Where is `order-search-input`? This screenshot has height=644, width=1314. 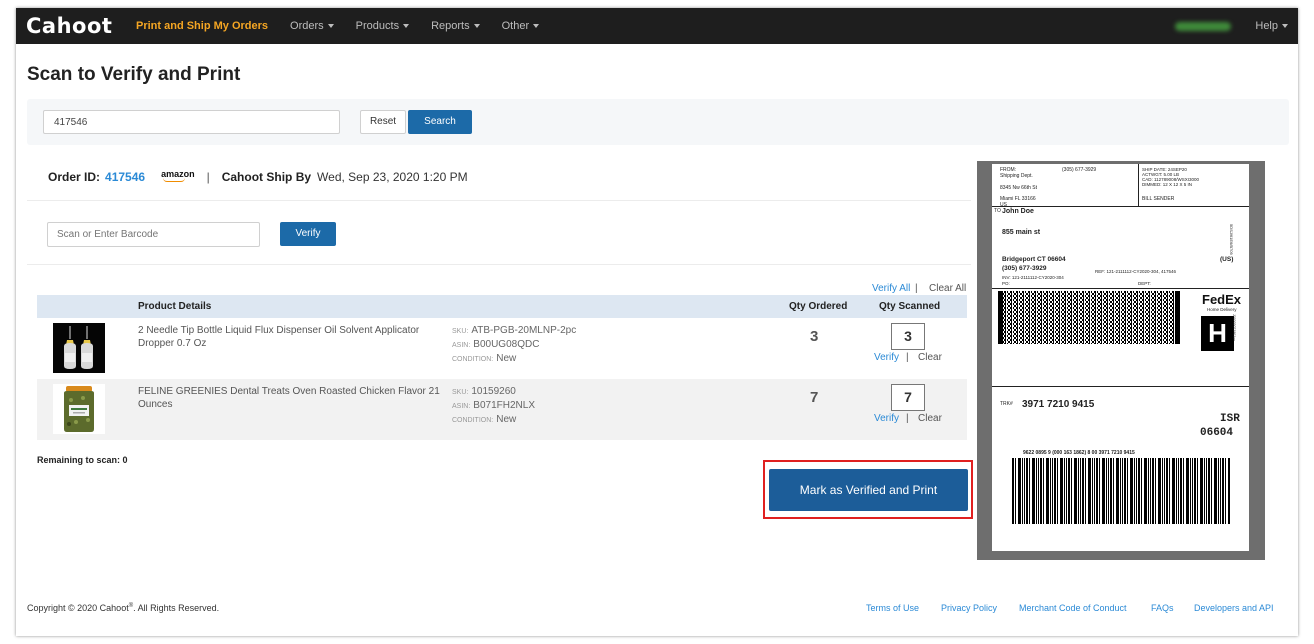
order-search-input is located at coordinates (191, 122).